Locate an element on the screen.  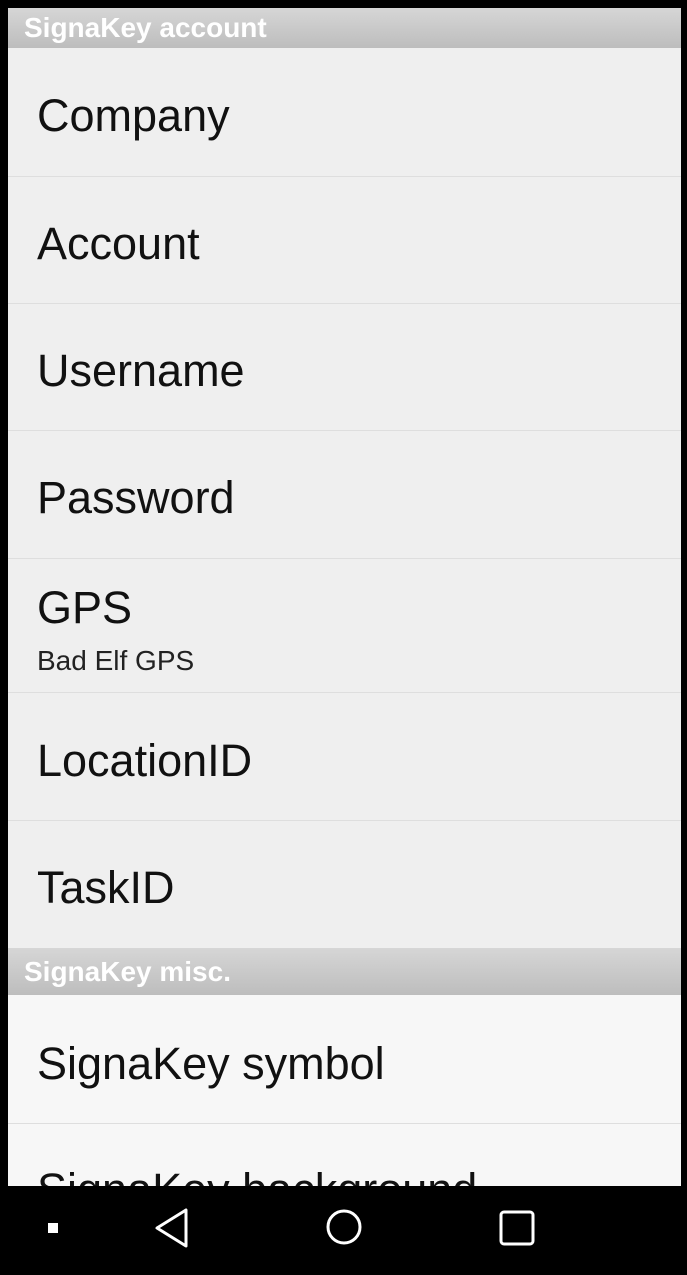
settings-item-username-title: Username is located at coordinates (141, 370).